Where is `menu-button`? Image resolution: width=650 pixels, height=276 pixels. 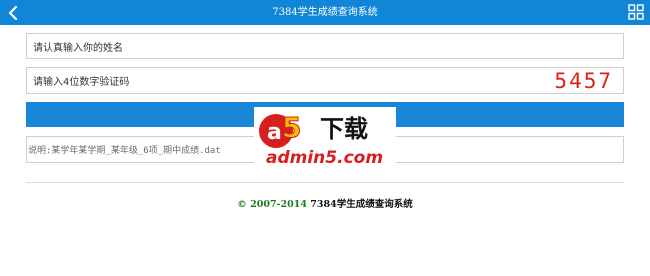
menu-button is located at coordinates (636, 12).